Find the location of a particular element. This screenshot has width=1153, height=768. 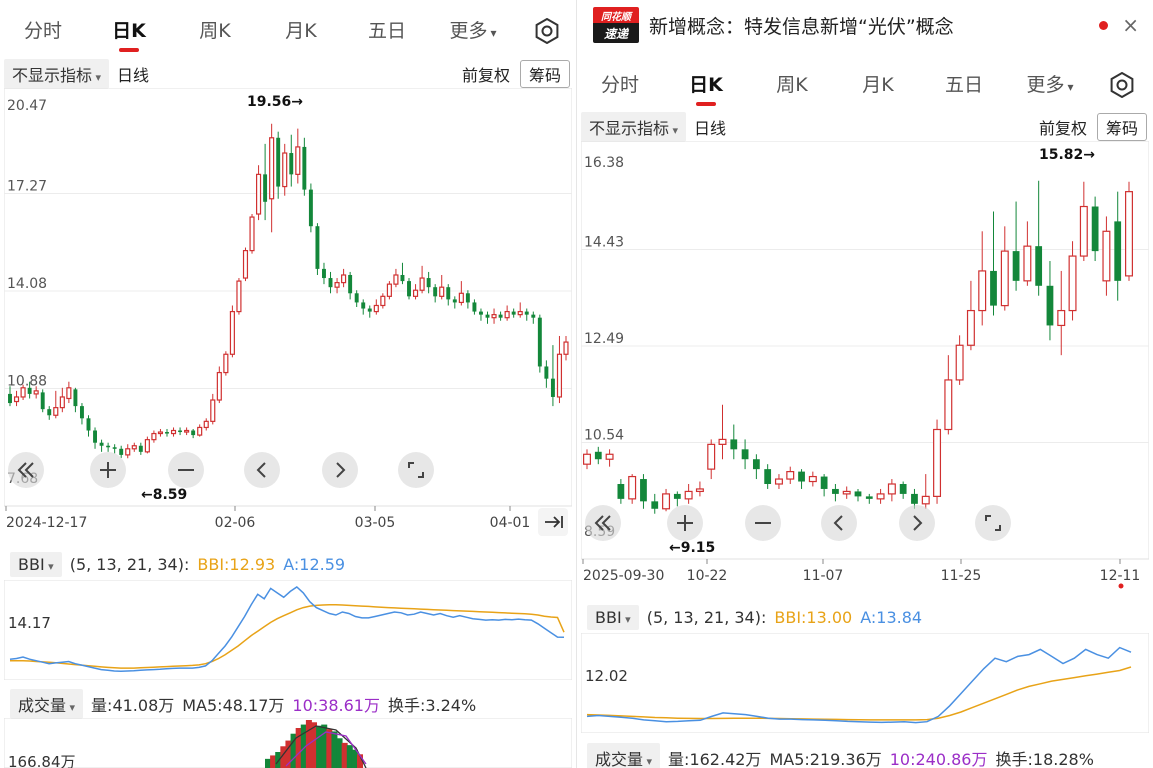

kline-type-label: 日线 is located at coordinates (133, 75).